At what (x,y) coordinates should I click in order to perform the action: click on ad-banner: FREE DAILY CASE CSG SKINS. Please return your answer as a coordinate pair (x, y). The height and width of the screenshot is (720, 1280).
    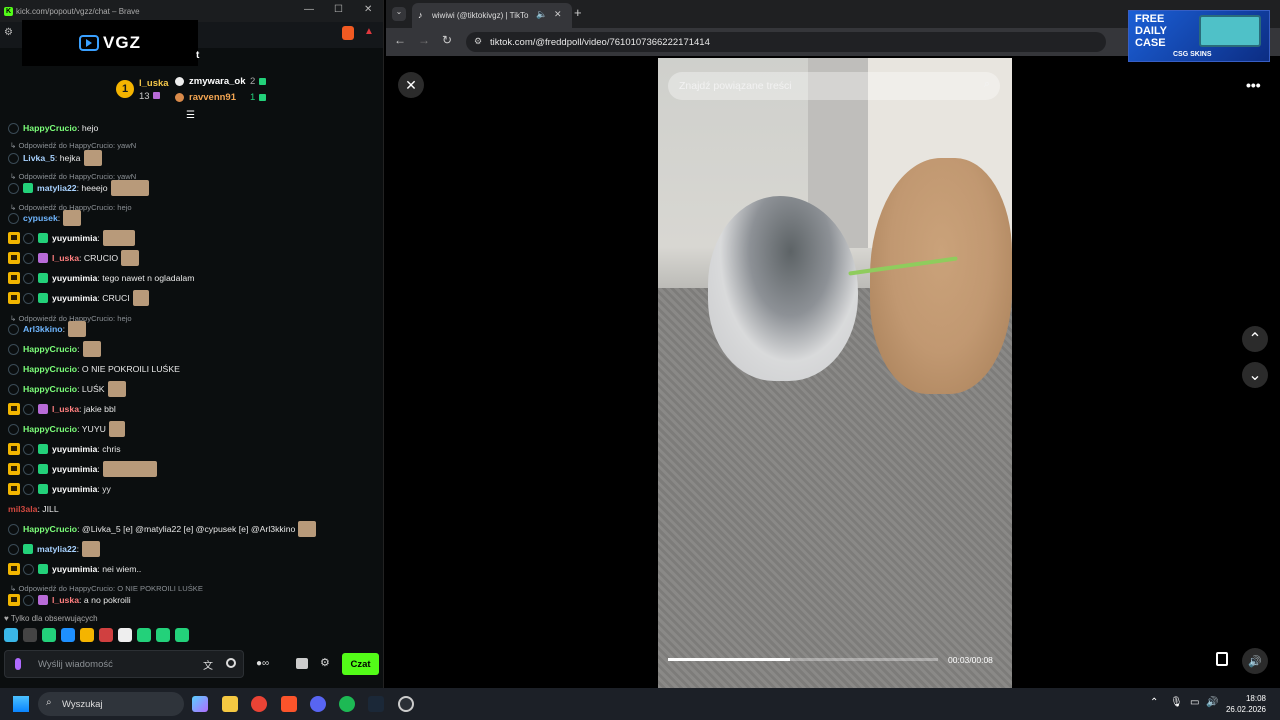
    Looking at the image, I should click on (1199, 36).